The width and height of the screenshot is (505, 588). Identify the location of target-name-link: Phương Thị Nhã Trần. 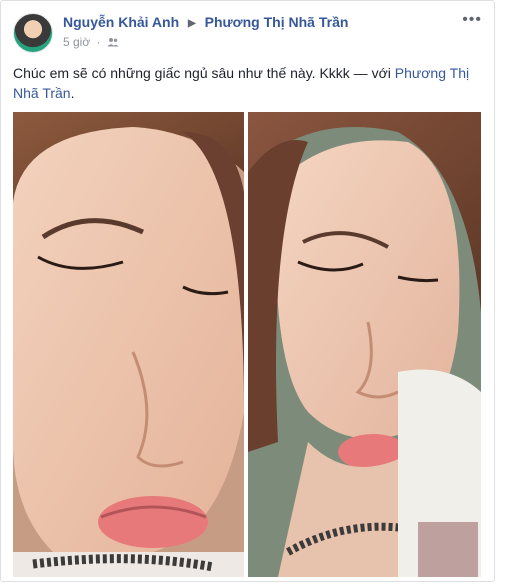
(277, 22).